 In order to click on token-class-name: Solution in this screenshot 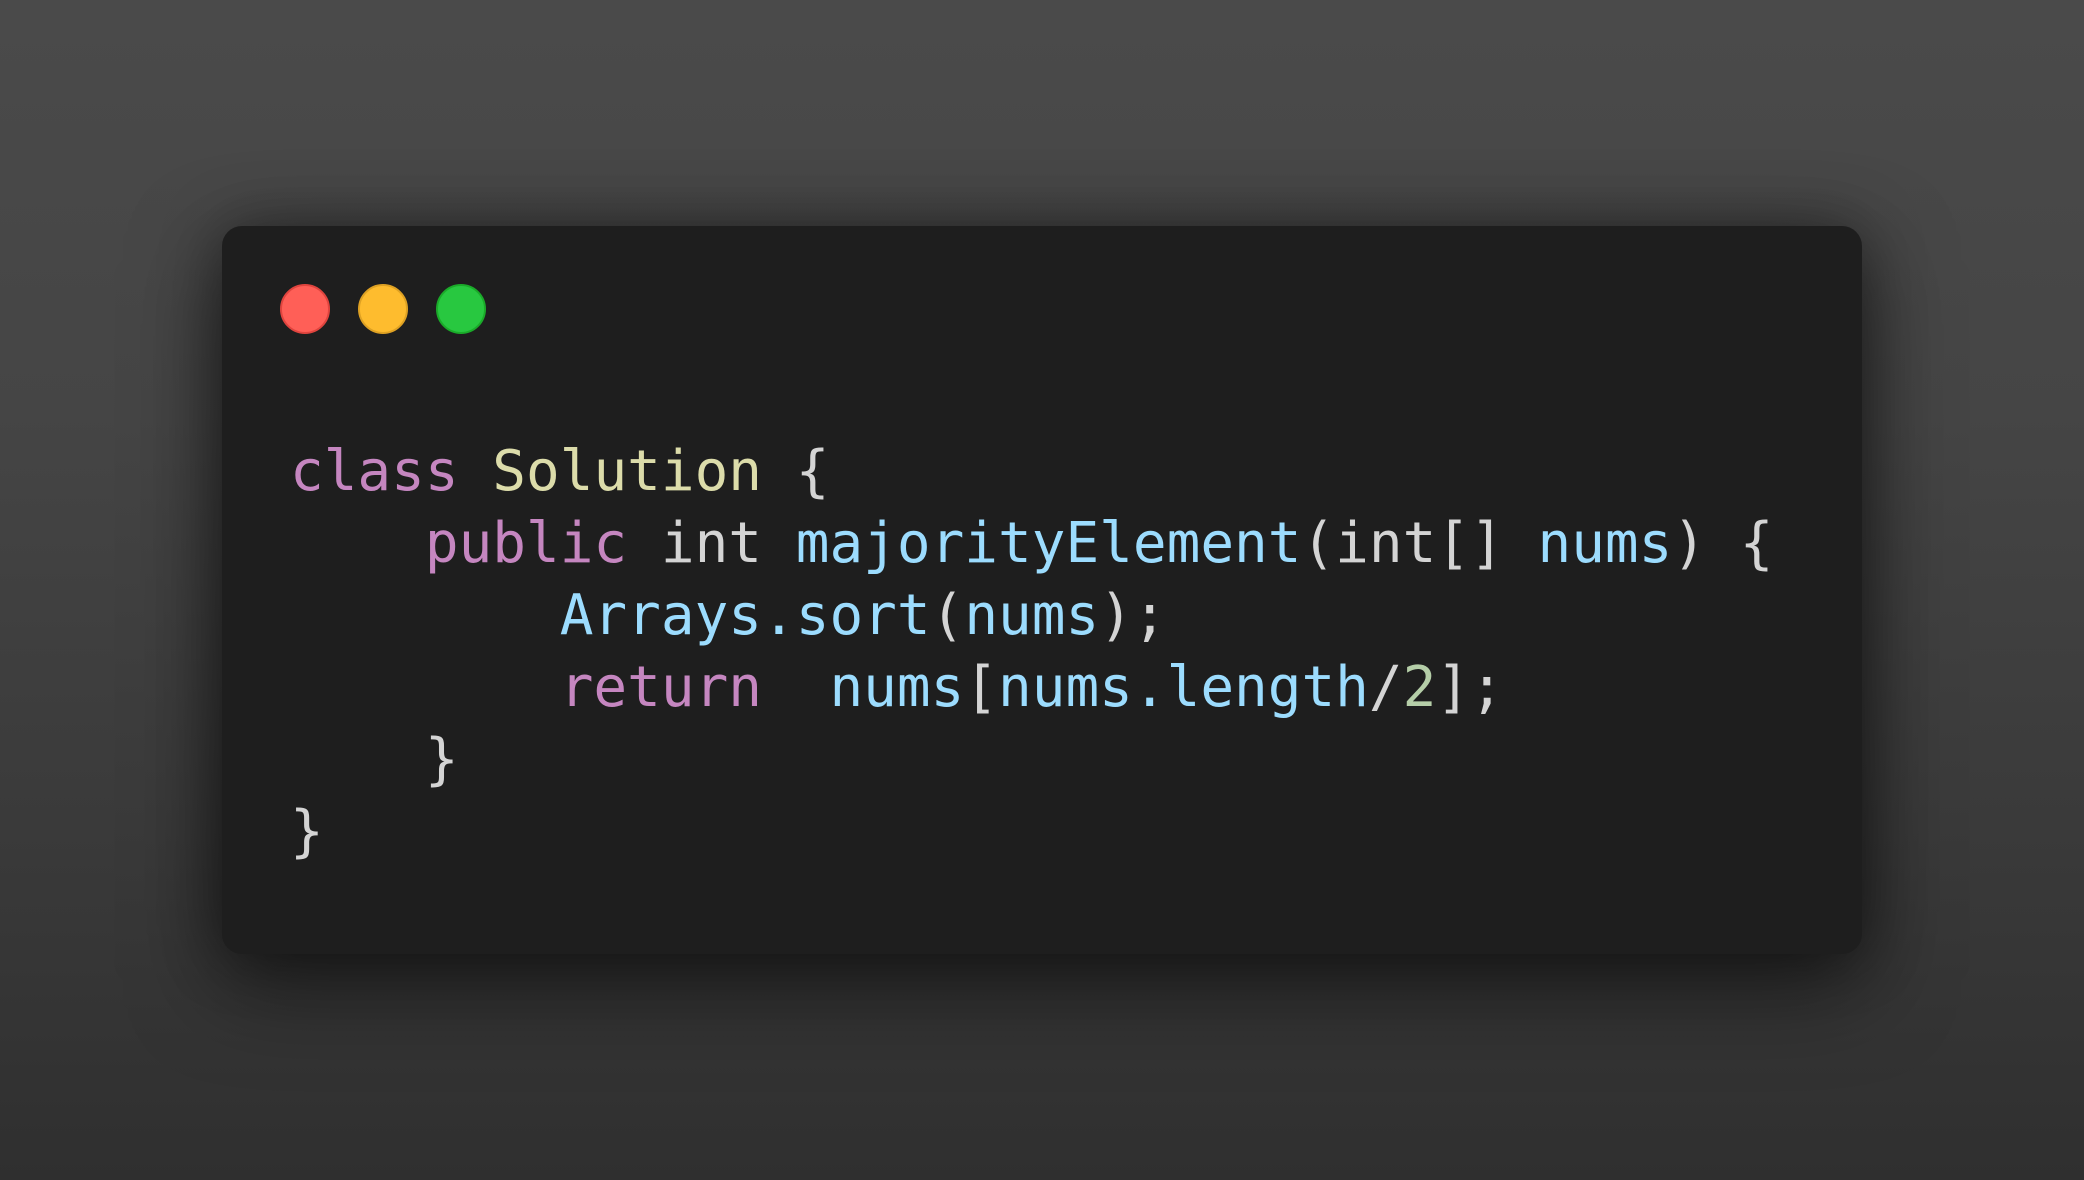, I will do `click(627, 471)`.